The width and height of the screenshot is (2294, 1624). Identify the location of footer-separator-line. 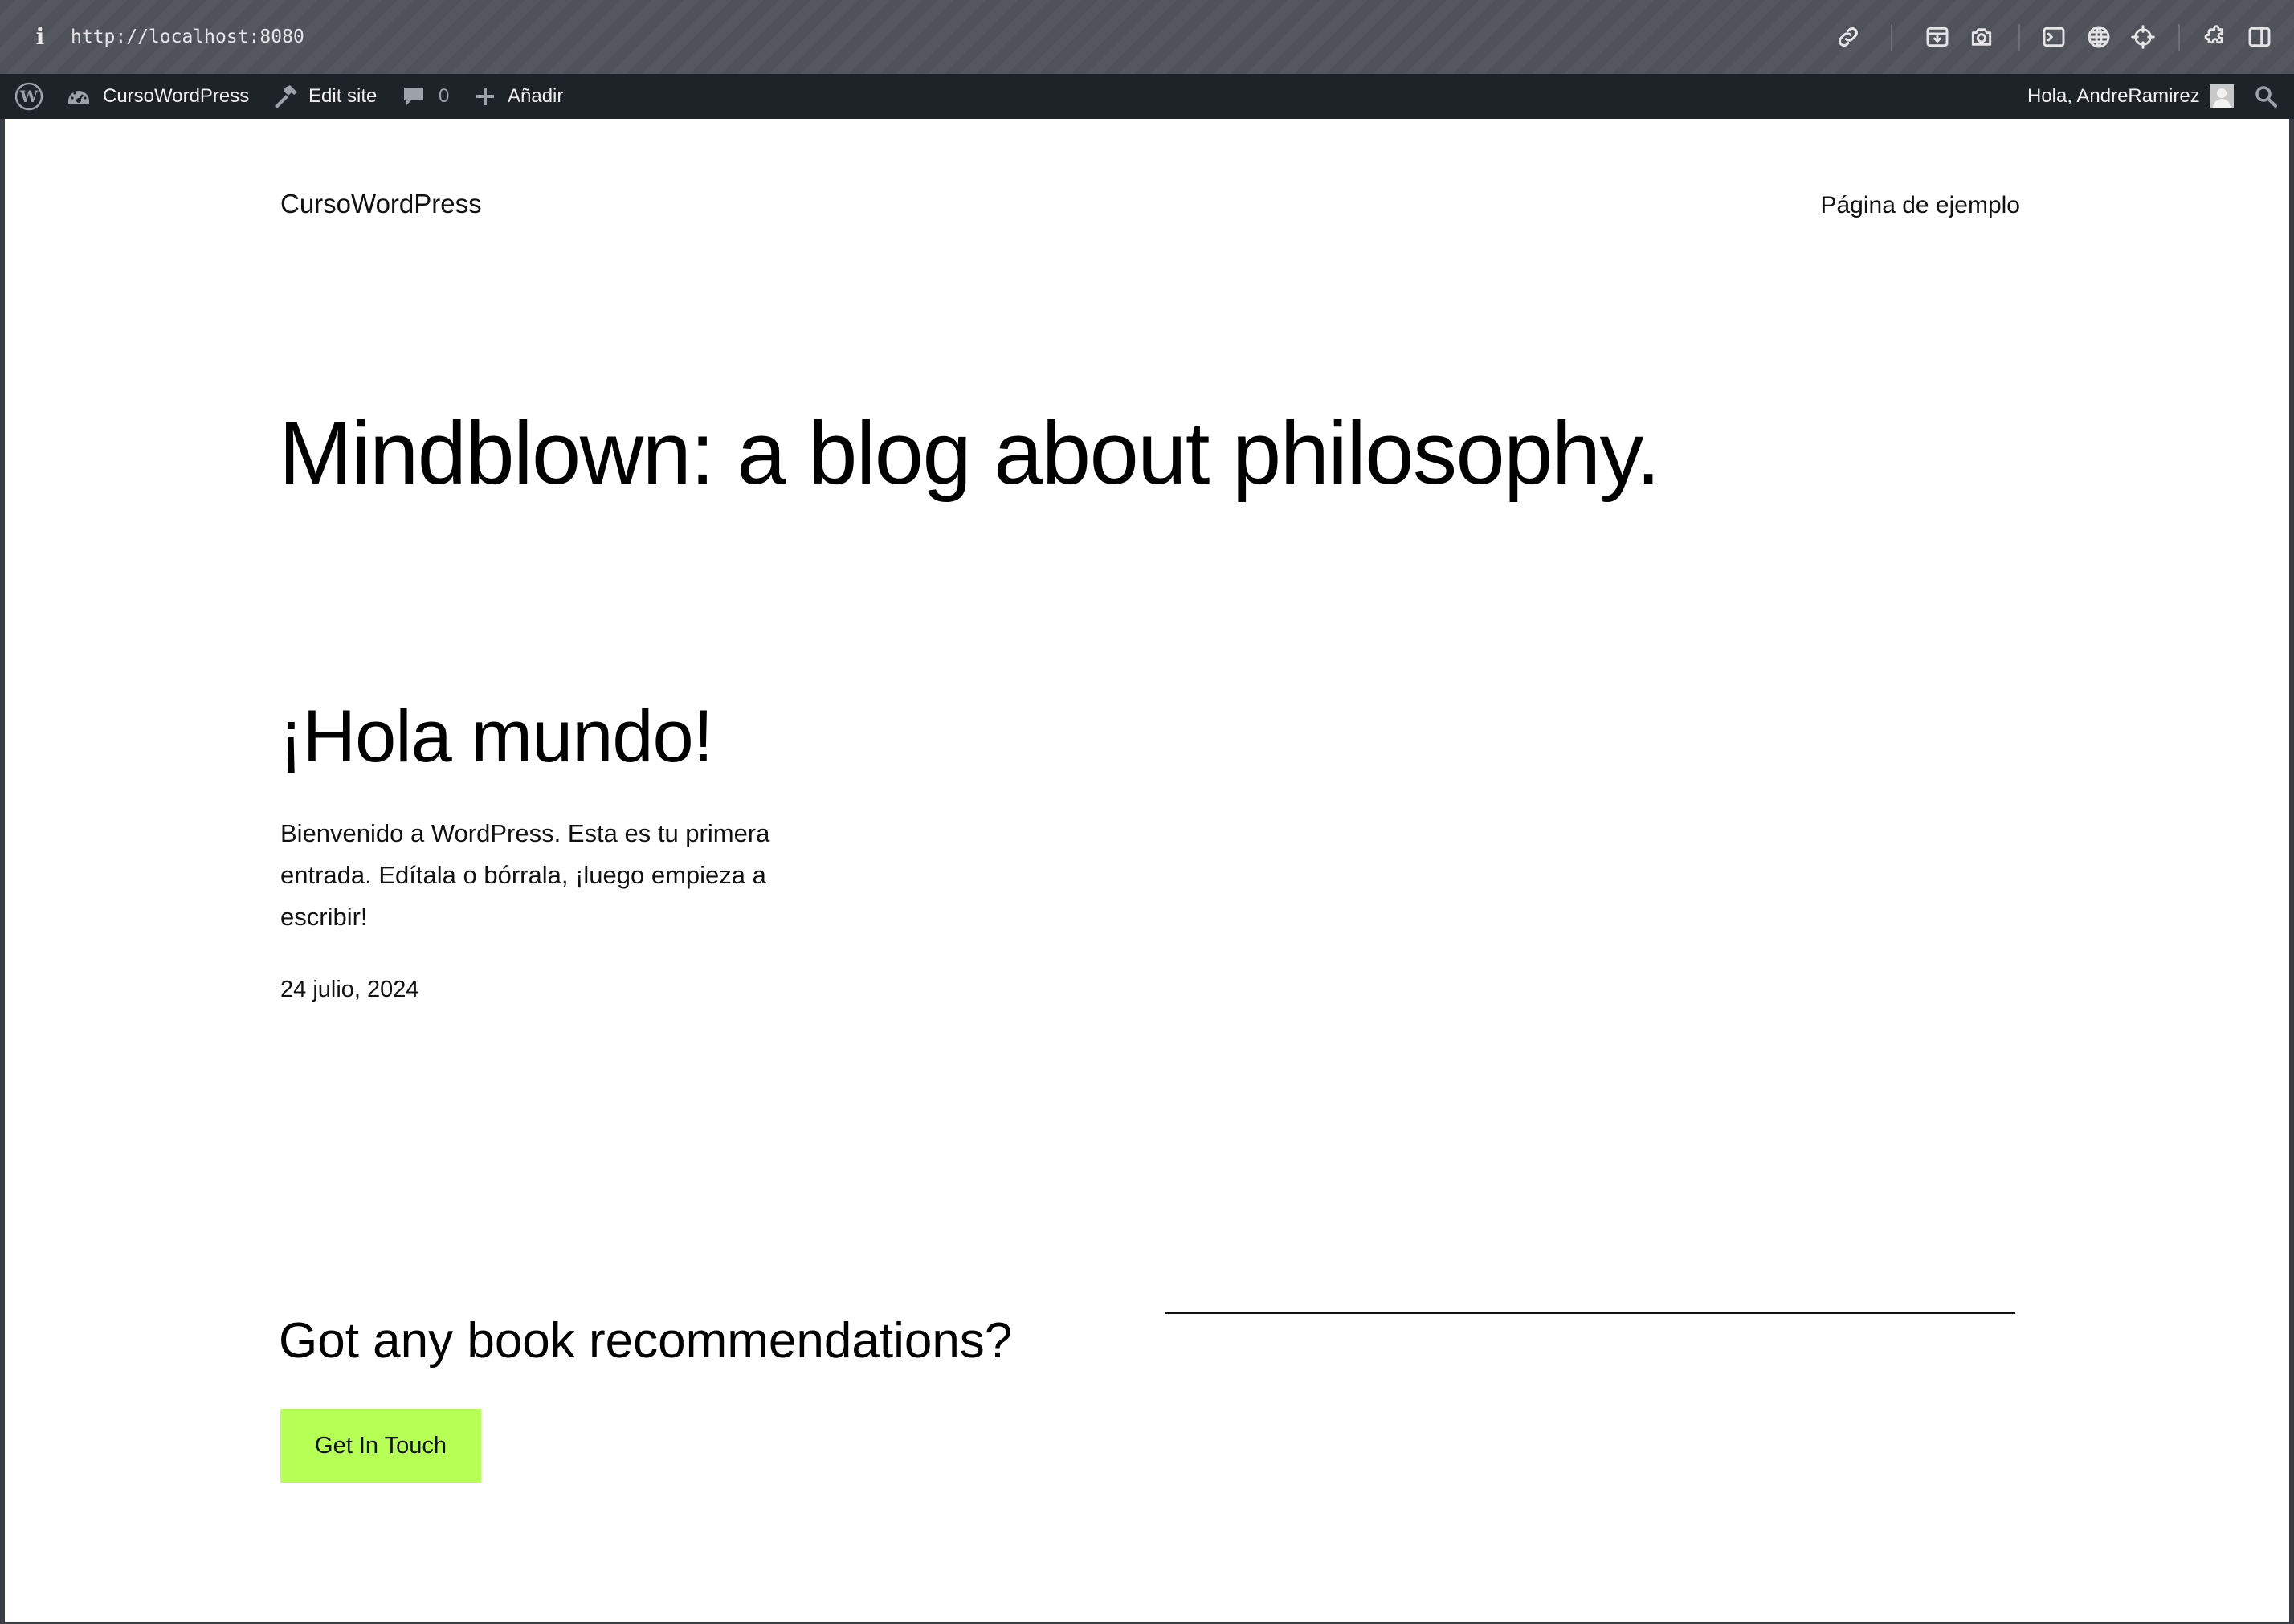
(1590, 1313).